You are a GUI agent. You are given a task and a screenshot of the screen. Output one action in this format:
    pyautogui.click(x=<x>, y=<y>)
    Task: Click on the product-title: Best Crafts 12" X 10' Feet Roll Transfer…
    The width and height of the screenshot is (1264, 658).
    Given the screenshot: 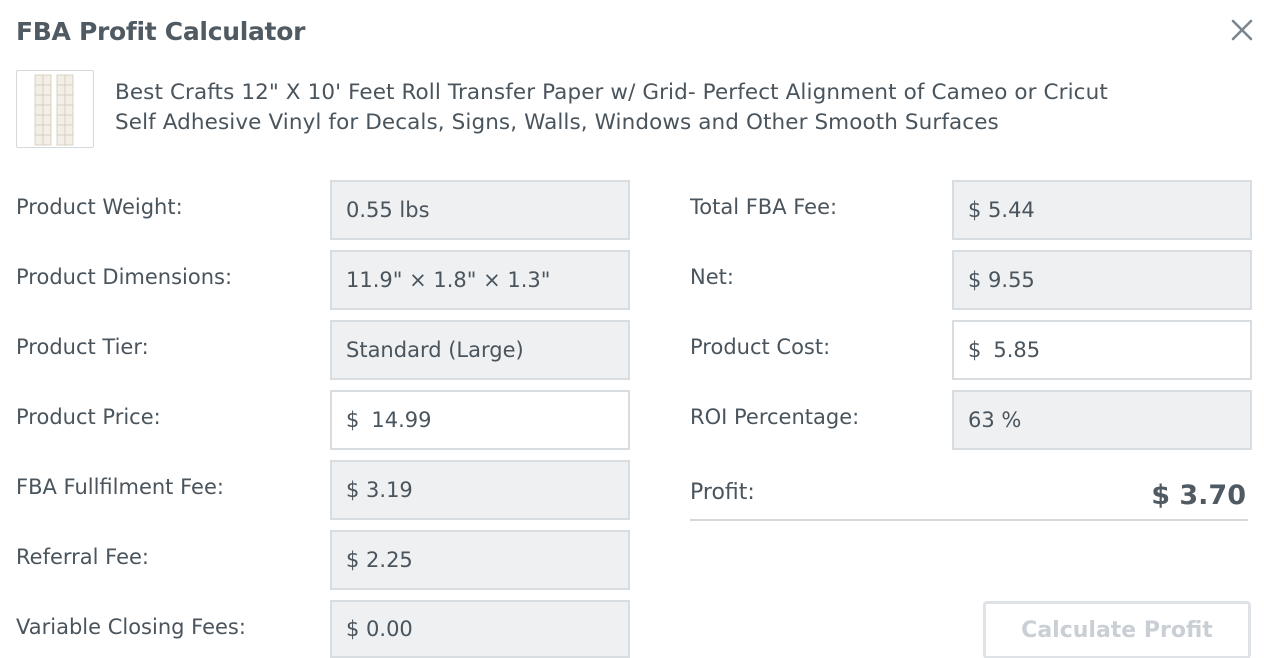 What is the action you would take?
    pyautogui.click(x=680, y=108)
    